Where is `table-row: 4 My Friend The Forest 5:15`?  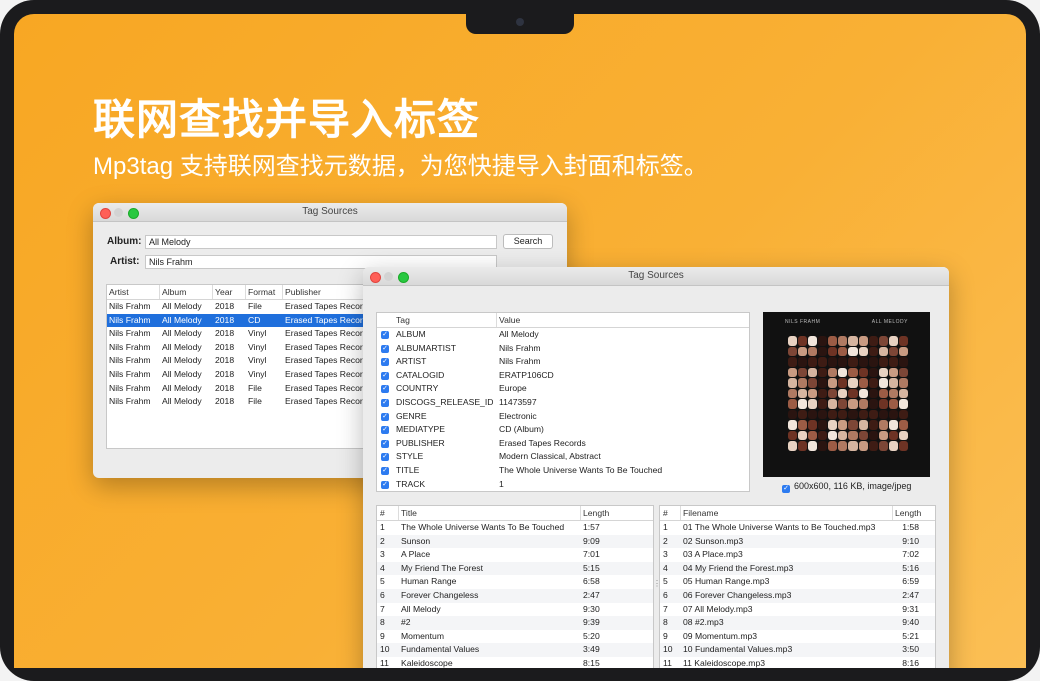
table-row: 4 My Friend The Forest 5:15 is located at coordinates (515, 568).